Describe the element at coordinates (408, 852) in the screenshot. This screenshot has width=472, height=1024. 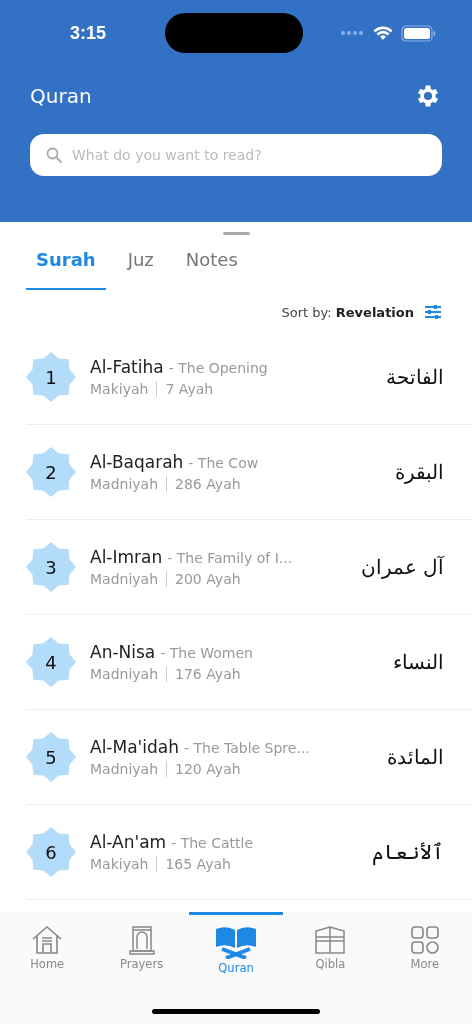
I see `arabic-name: ٱلأنعام` at that location.